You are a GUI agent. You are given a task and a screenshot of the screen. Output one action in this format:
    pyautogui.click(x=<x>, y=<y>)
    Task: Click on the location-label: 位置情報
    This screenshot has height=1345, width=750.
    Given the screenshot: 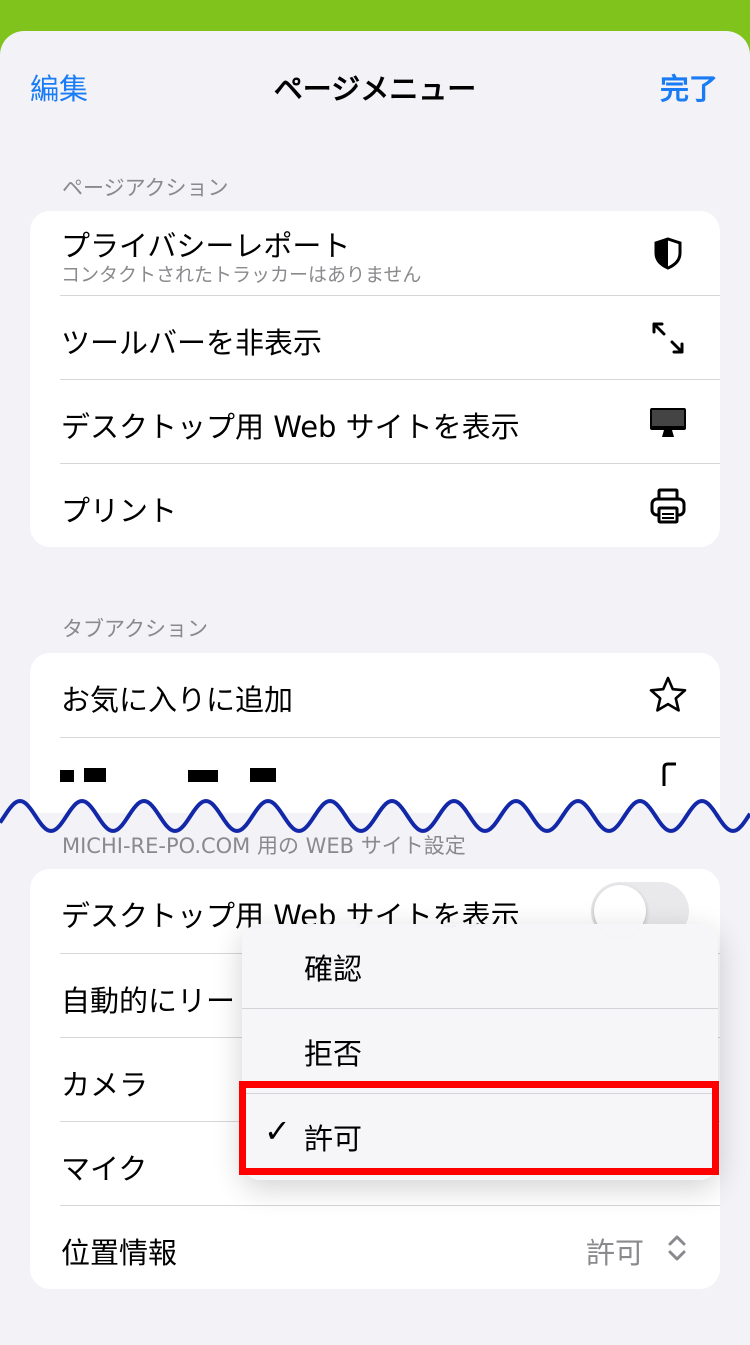 What is the action you would take?
    pyautogui.click(x=119, y=1253)
    